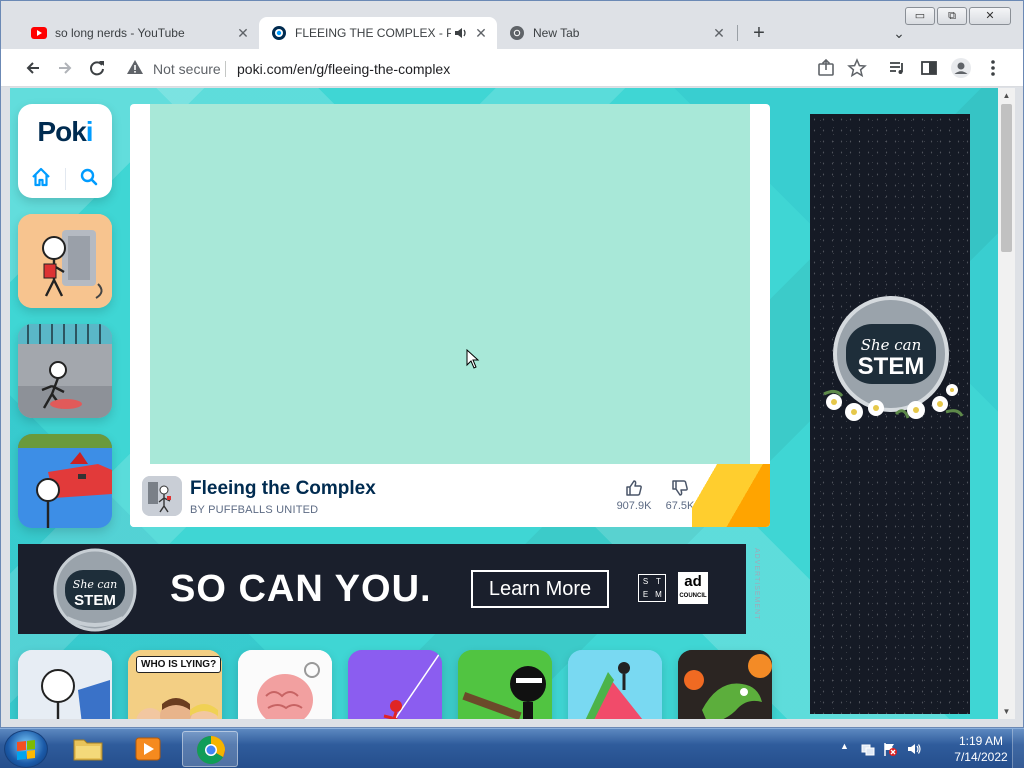 The height and width of the screenshot is (768, 1024). I want to click on game-tile-brain-test, so click(285, 684).